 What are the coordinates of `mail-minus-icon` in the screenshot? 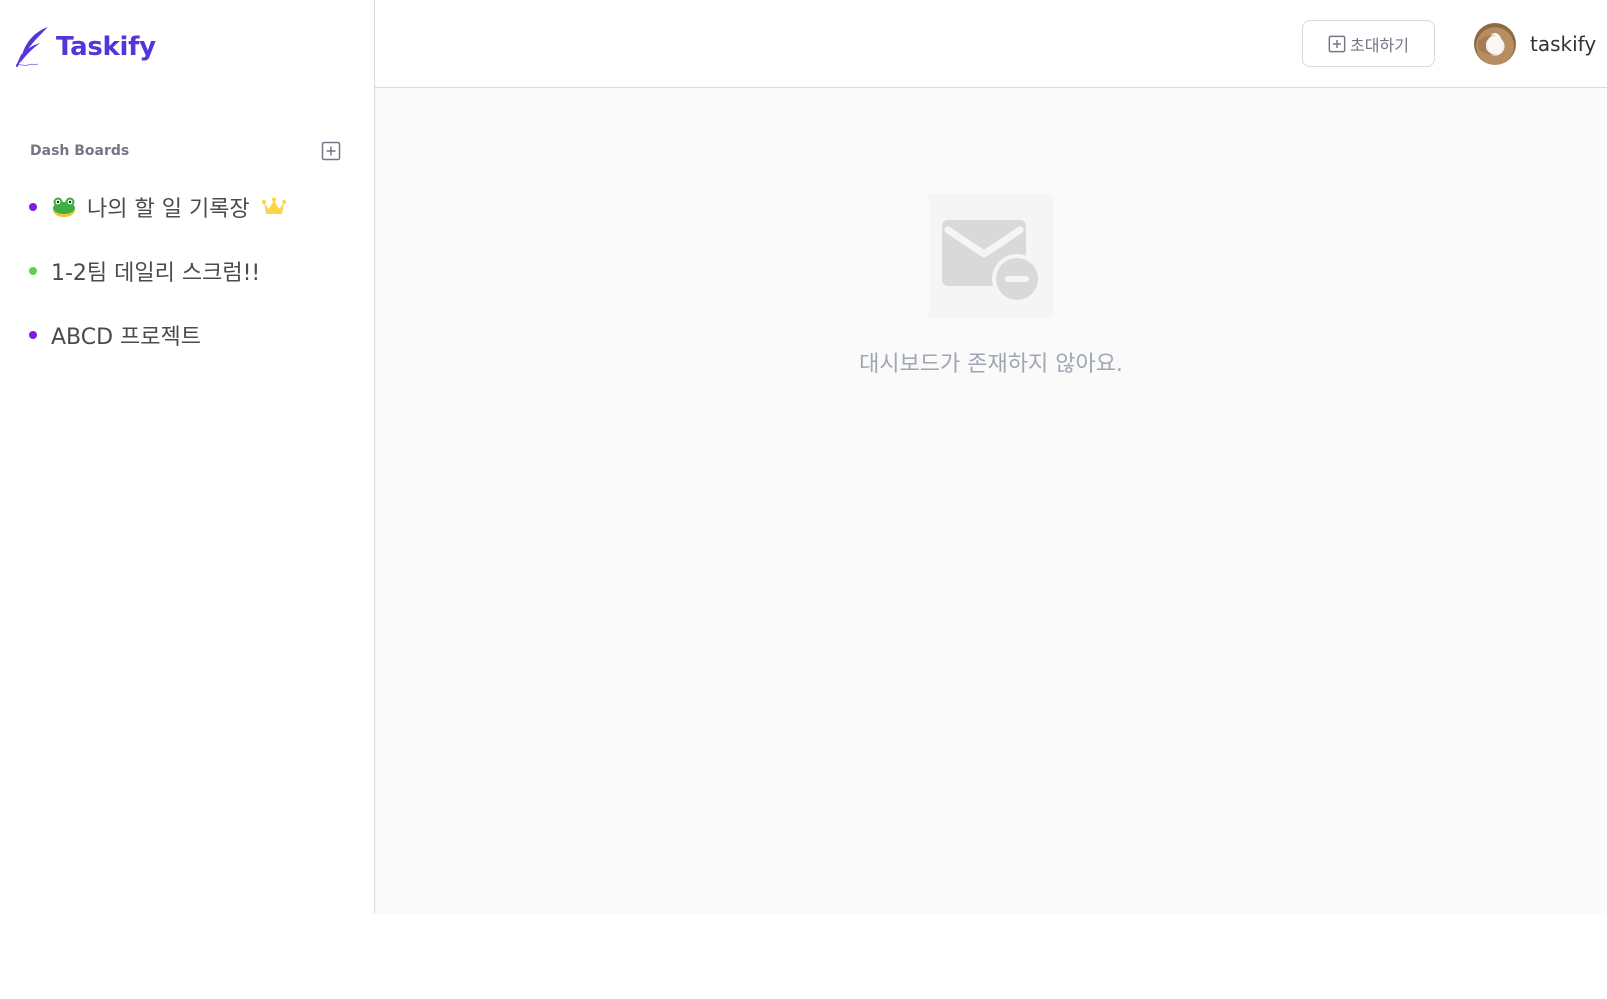 It's located at (991, 256).